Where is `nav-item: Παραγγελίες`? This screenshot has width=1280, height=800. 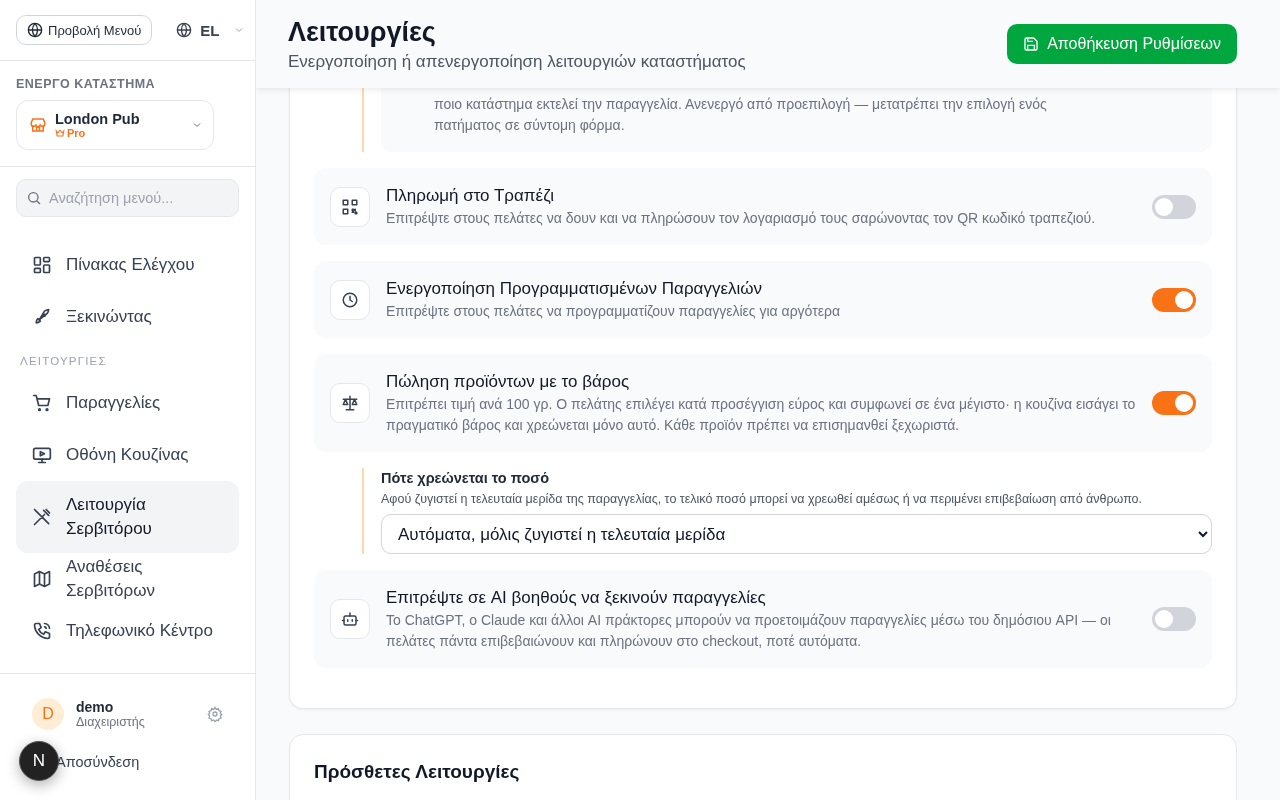 nav-item: Παραγγελίες is located at coordinates (127, 403).